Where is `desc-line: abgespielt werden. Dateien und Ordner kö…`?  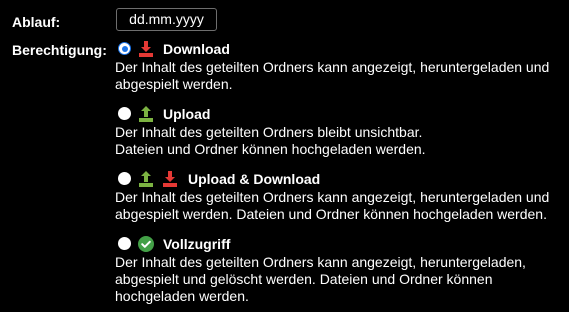
desc-line: abgespielt werden. Dateien und Ordner kö… is located at coordinates (331, 214).